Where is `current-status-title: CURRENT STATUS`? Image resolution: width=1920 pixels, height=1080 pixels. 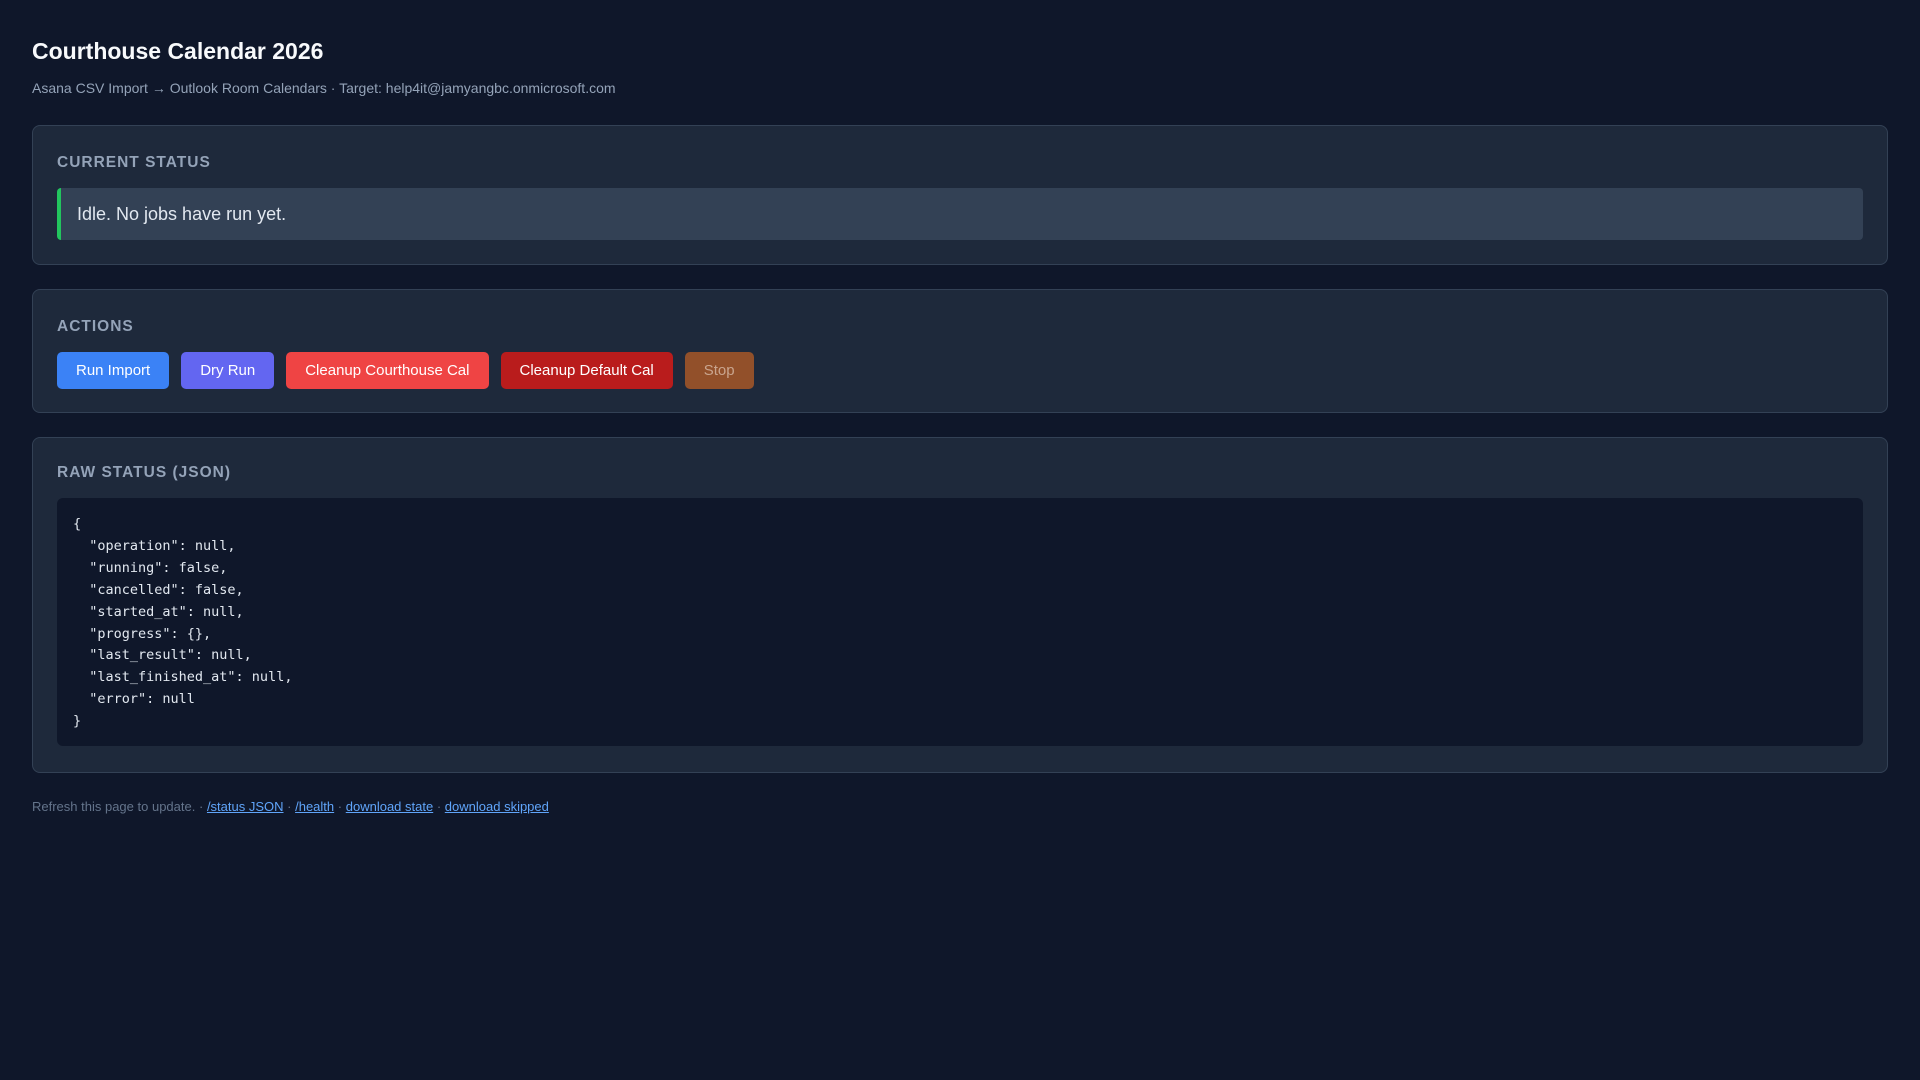
current-status-title: CURRENT STATUS is located at coordinates (134, 162).